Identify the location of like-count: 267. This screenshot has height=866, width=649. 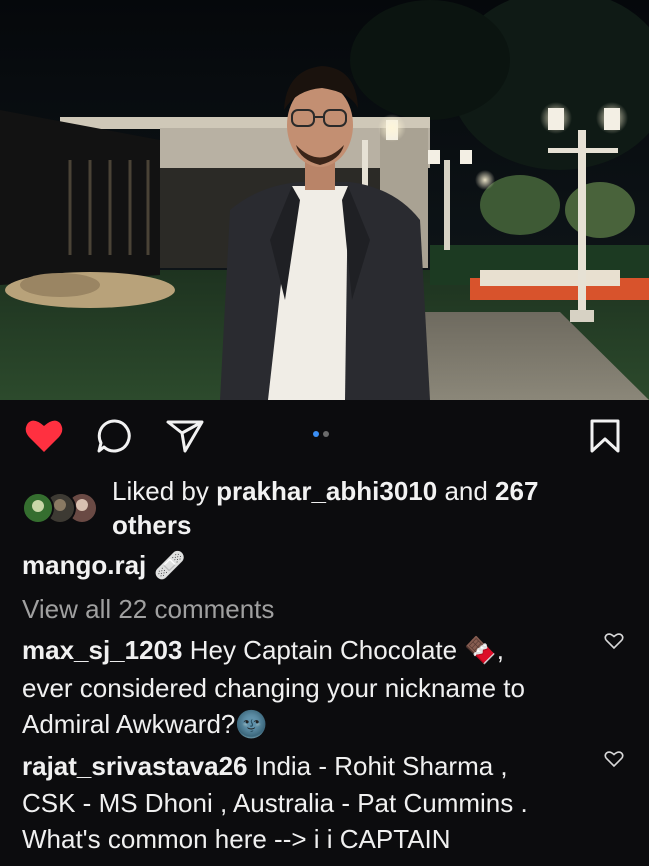
(516, 491).